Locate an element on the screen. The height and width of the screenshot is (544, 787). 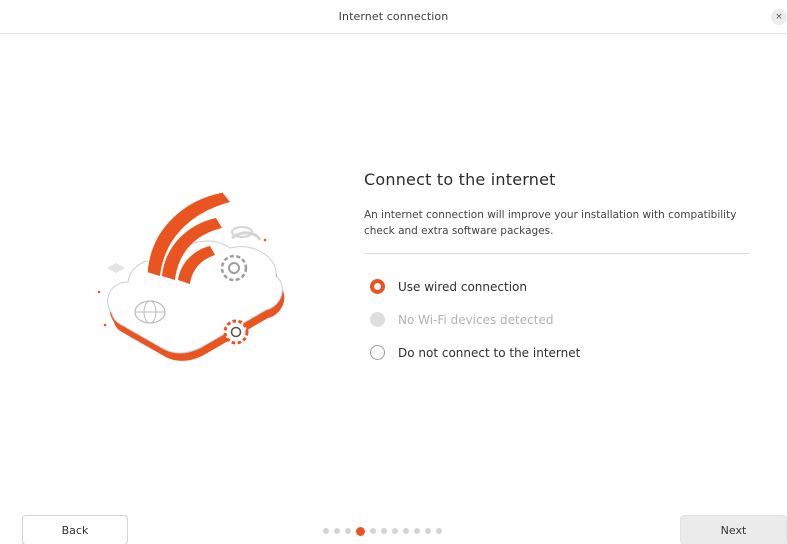
next-button: Next is located at coordinates (733, 529).